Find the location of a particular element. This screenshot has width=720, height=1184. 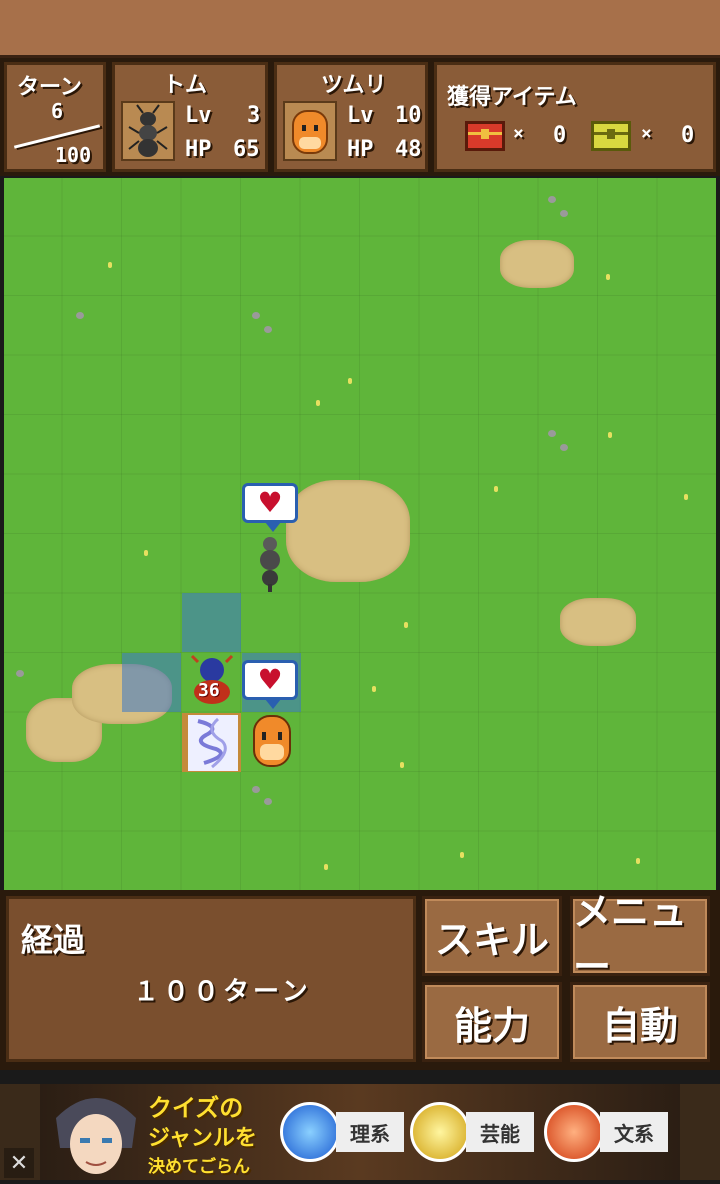

humanities-orb-icon is located at coordinates (574, 1132).